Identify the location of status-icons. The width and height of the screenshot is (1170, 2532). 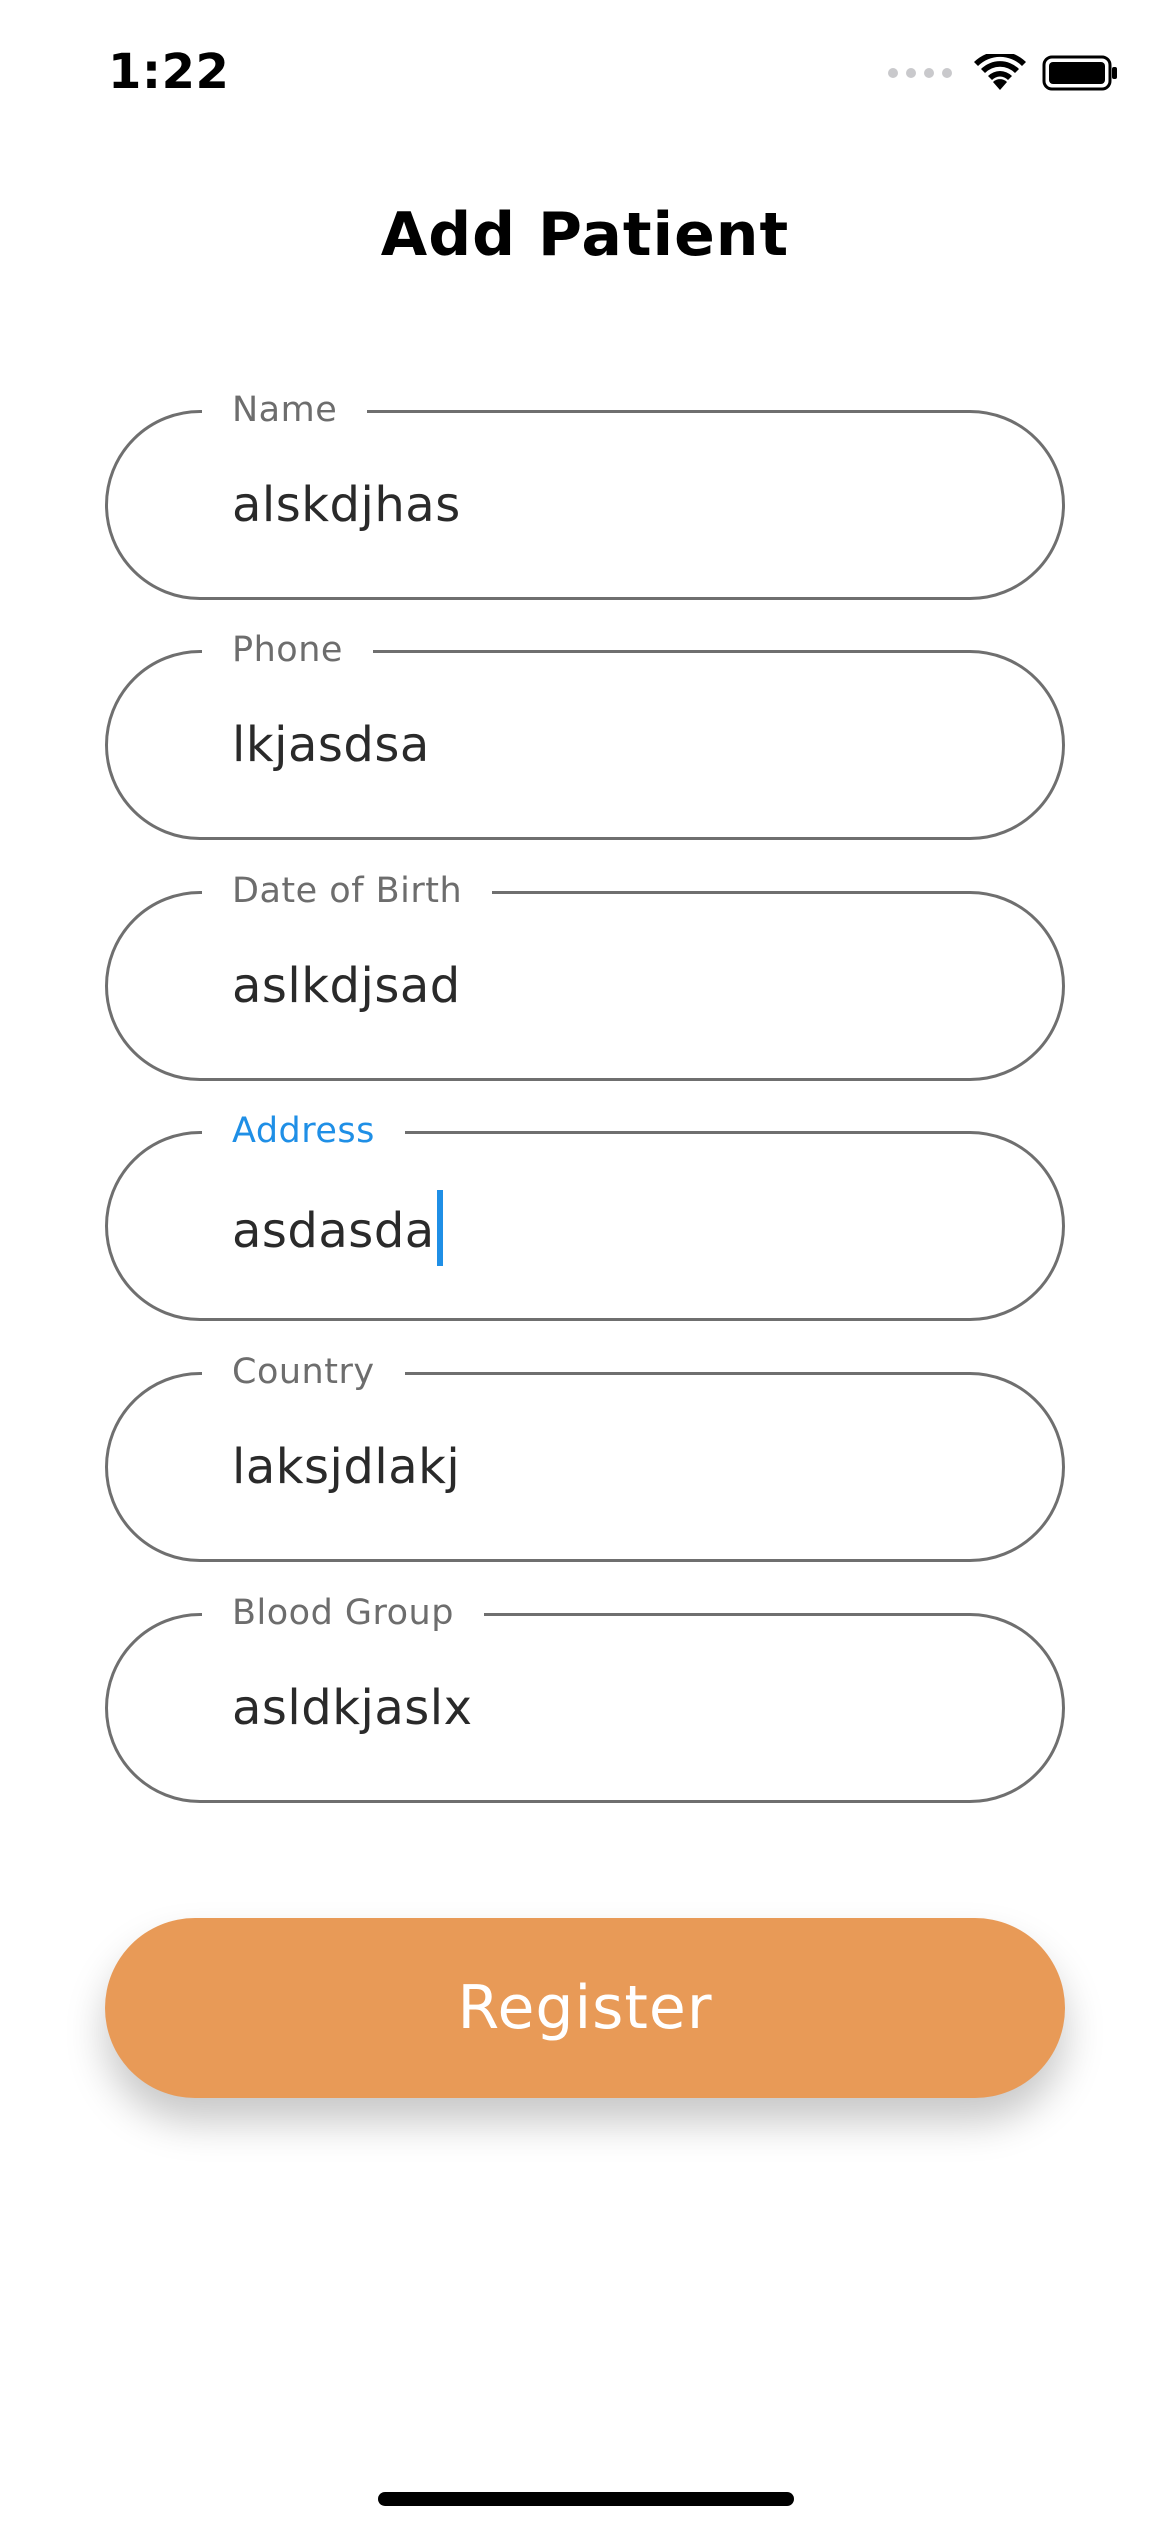
(1003, 73).